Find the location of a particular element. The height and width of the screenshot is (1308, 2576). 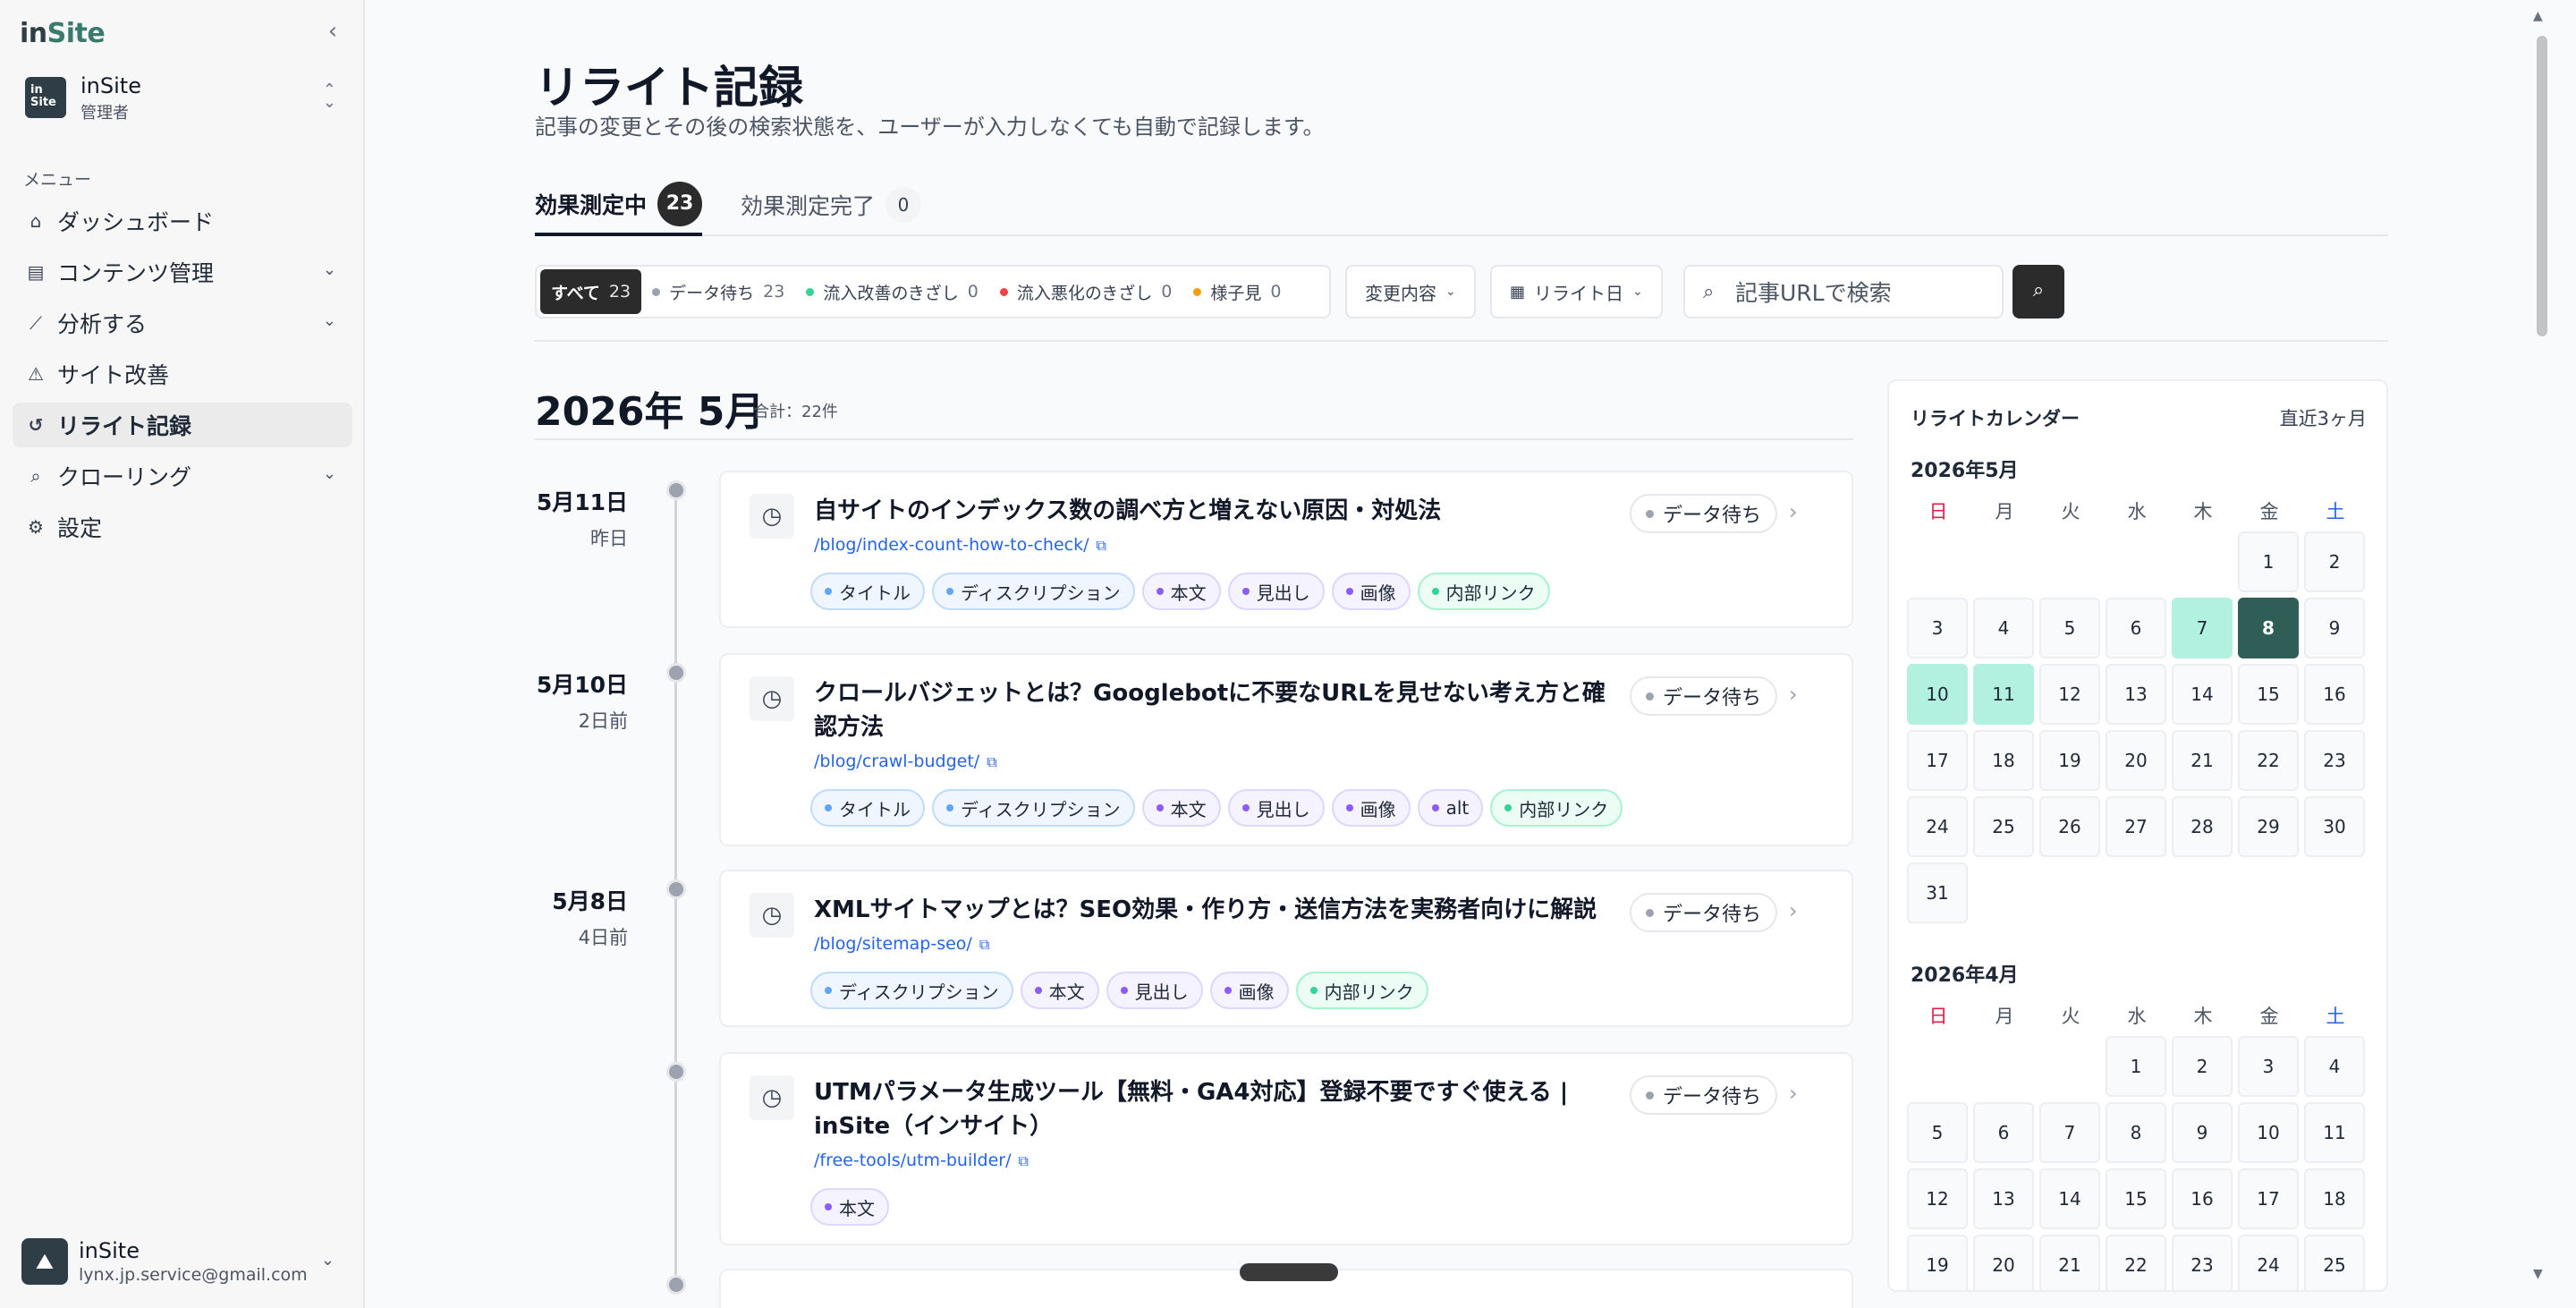

search-button: ⌕ is located at coordinates (2038, 292).